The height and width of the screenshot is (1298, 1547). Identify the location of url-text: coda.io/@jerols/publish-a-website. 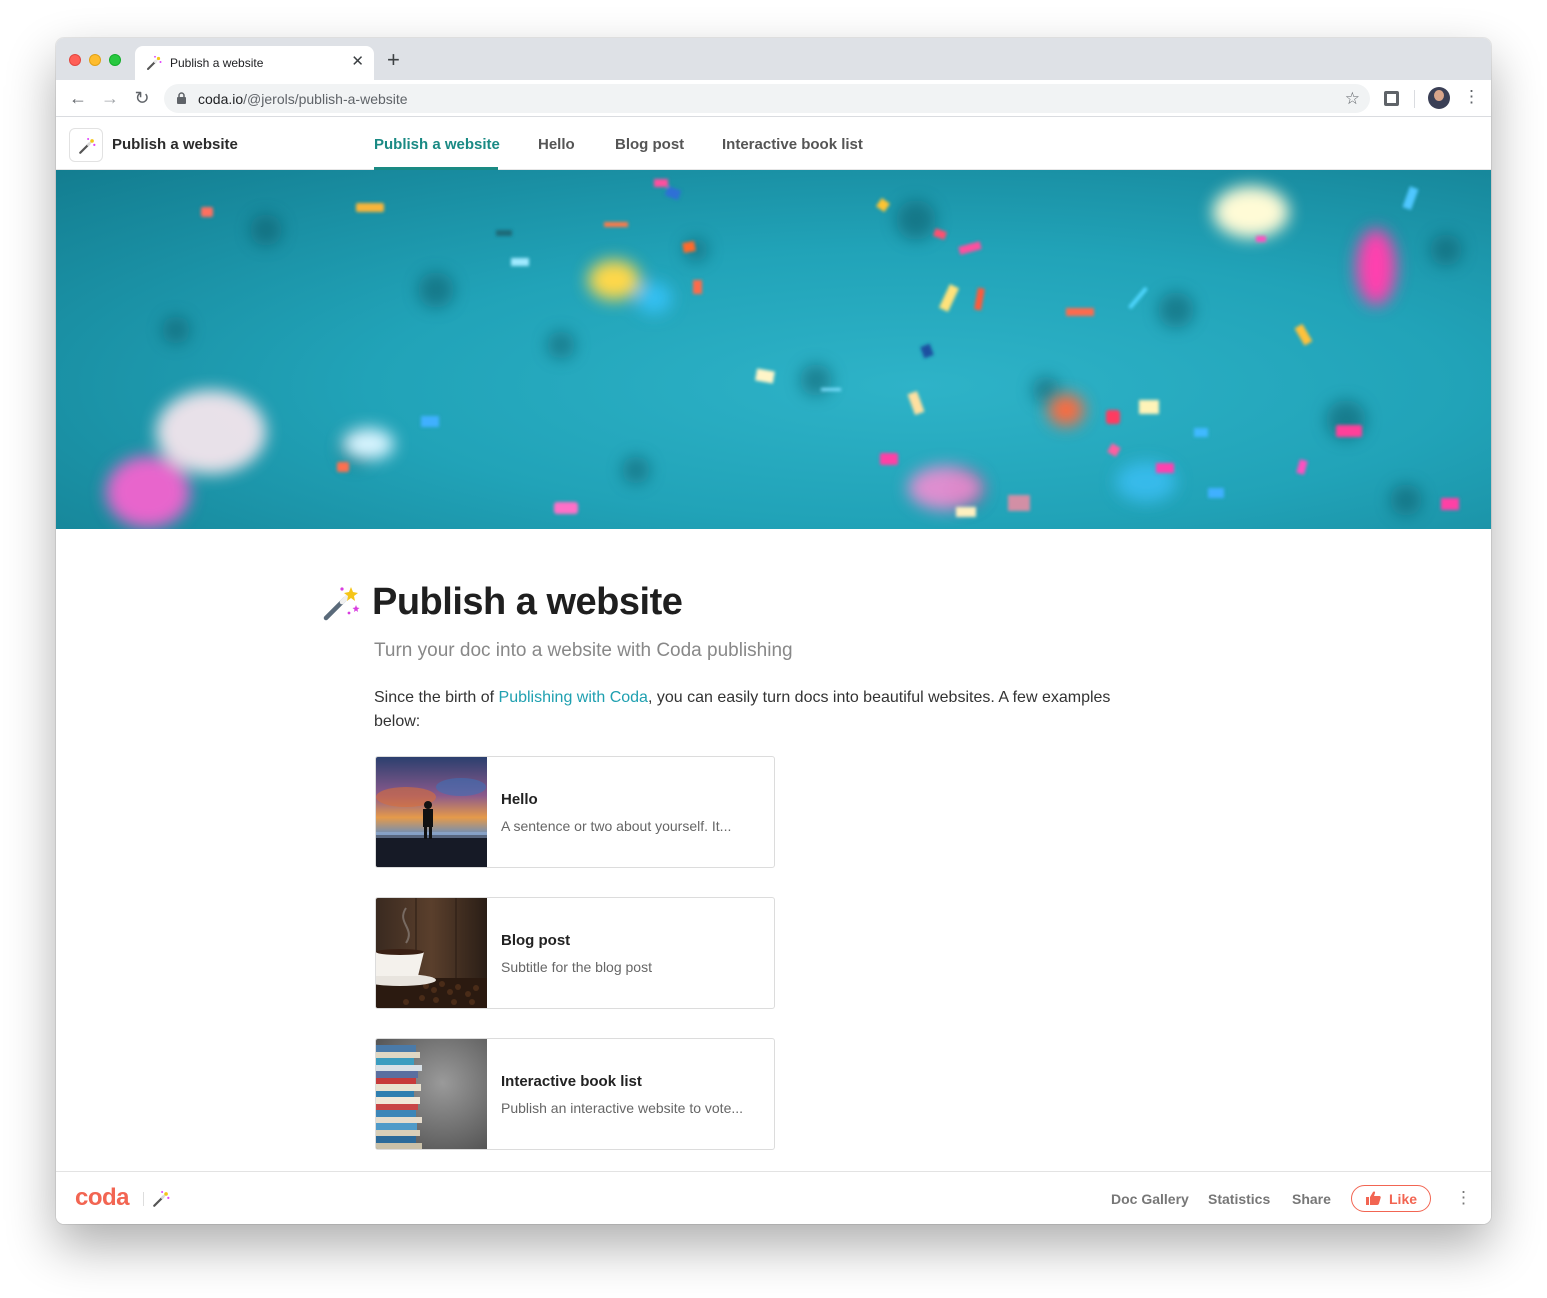
(303, 99).